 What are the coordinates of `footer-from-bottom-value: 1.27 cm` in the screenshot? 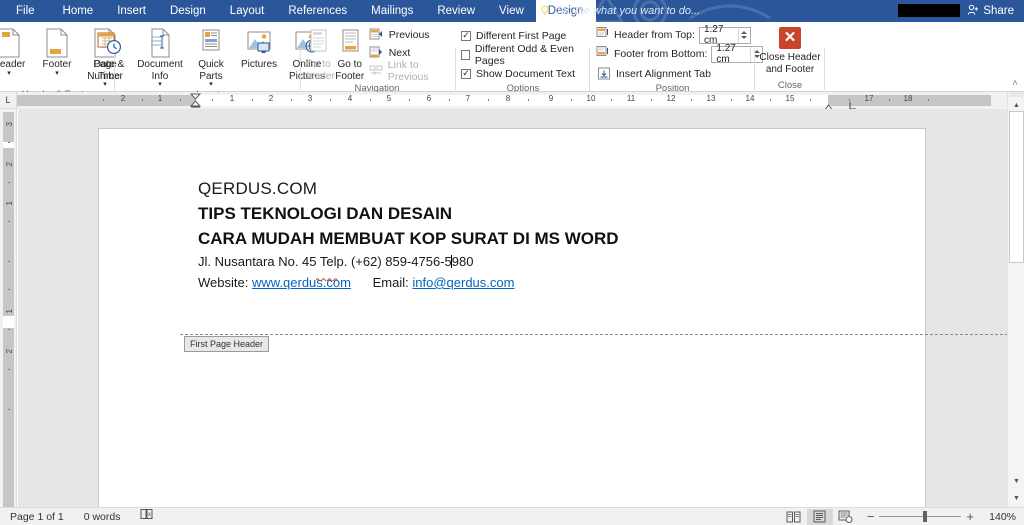 It's located at (726, 54).